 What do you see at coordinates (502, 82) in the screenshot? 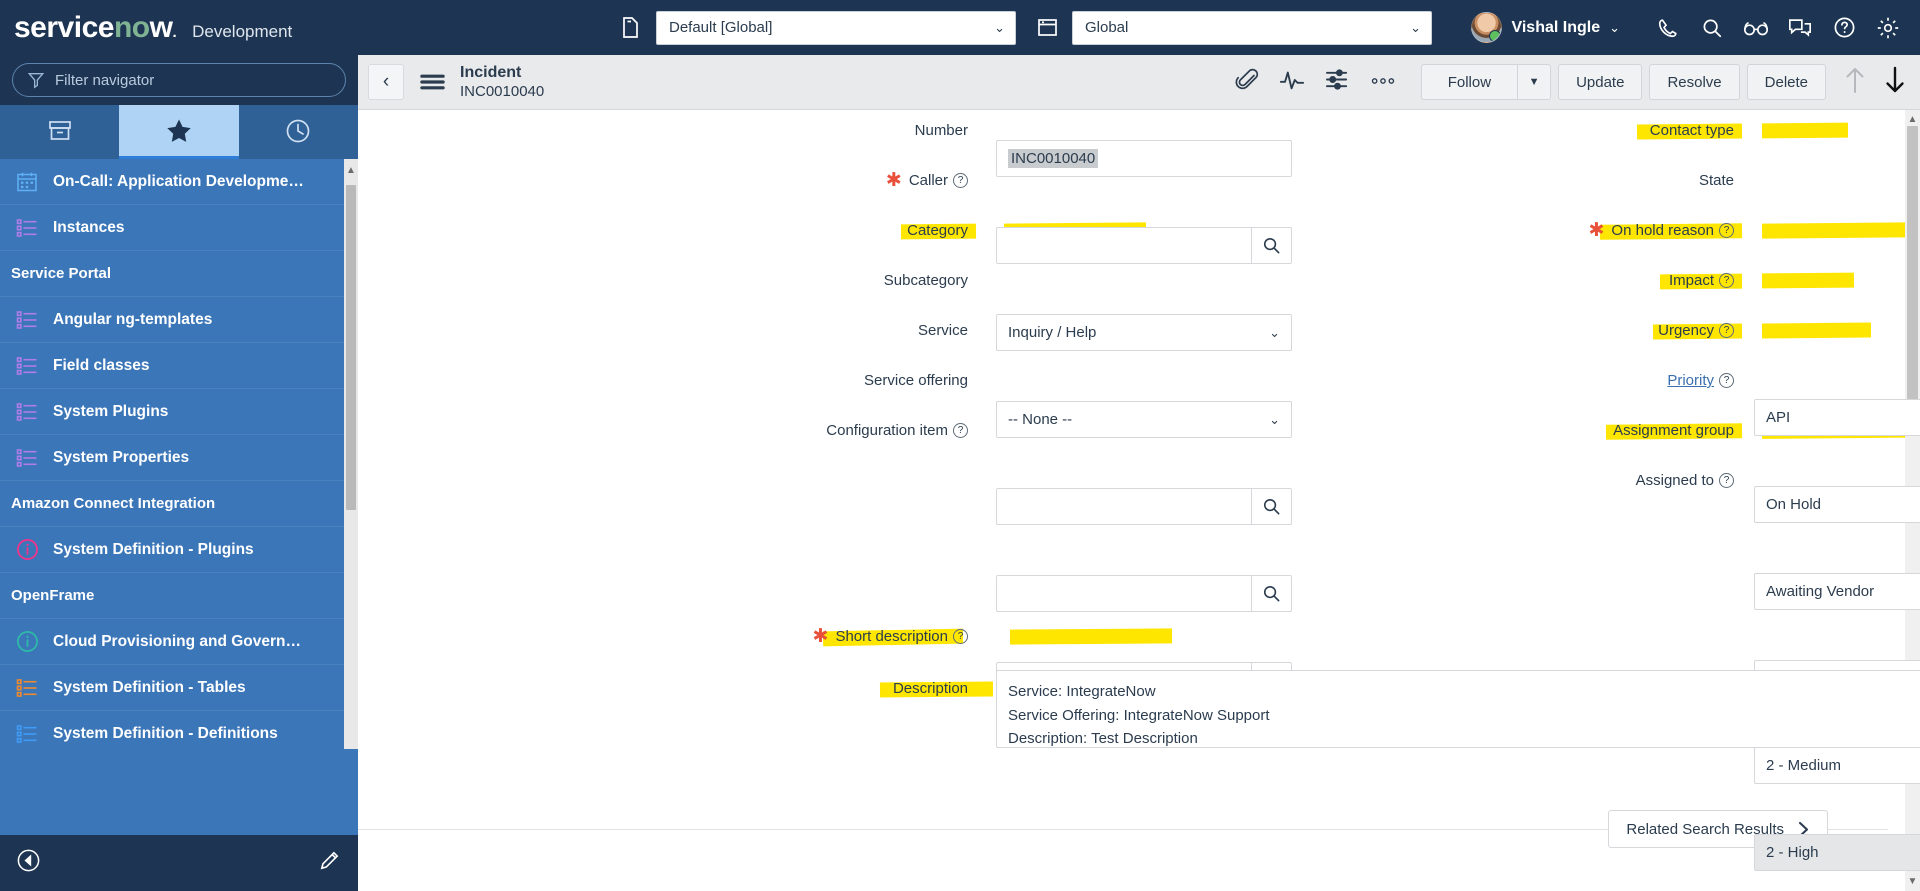
I see `record-title: Incident INC0010040` at bounding box center [502, 82].